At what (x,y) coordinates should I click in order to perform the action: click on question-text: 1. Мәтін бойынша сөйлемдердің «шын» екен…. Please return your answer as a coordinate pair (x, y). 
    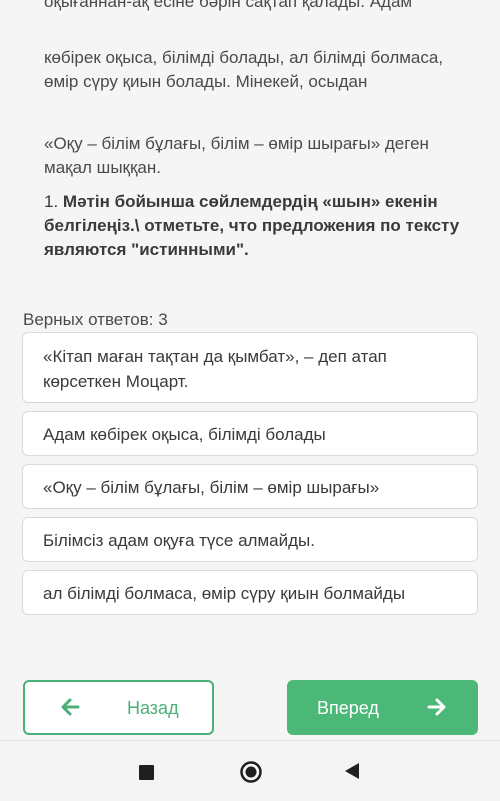
    Looking at the image, I should click on (254, 226).